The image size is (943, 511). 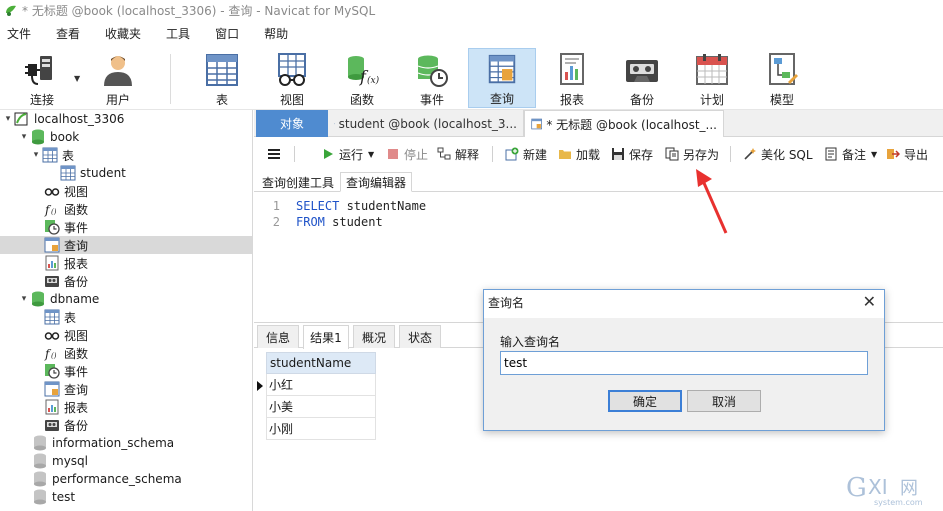 I want to click on tree-database-performance-schema: performance_schema, so click(x=107, y=479).